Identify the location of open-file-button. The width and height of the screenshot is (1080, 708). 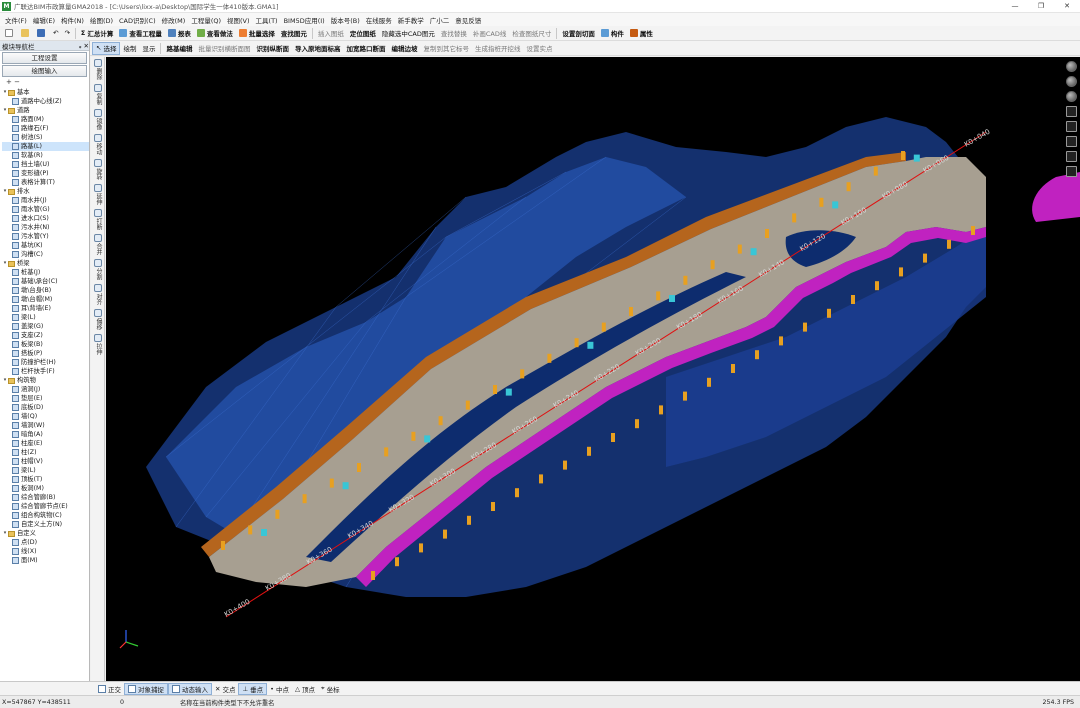
(26, 33).